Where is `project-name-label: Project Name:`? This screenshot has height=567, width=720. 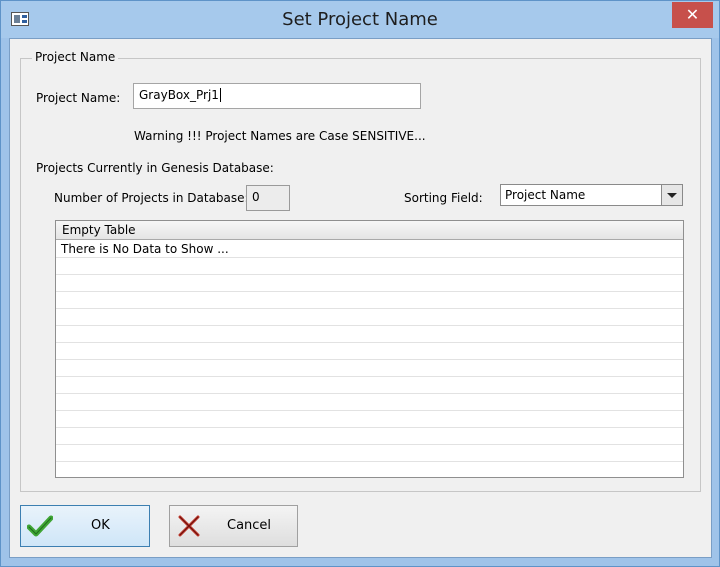
project-name-label: Project Name: is located at coordinates (78, 98).